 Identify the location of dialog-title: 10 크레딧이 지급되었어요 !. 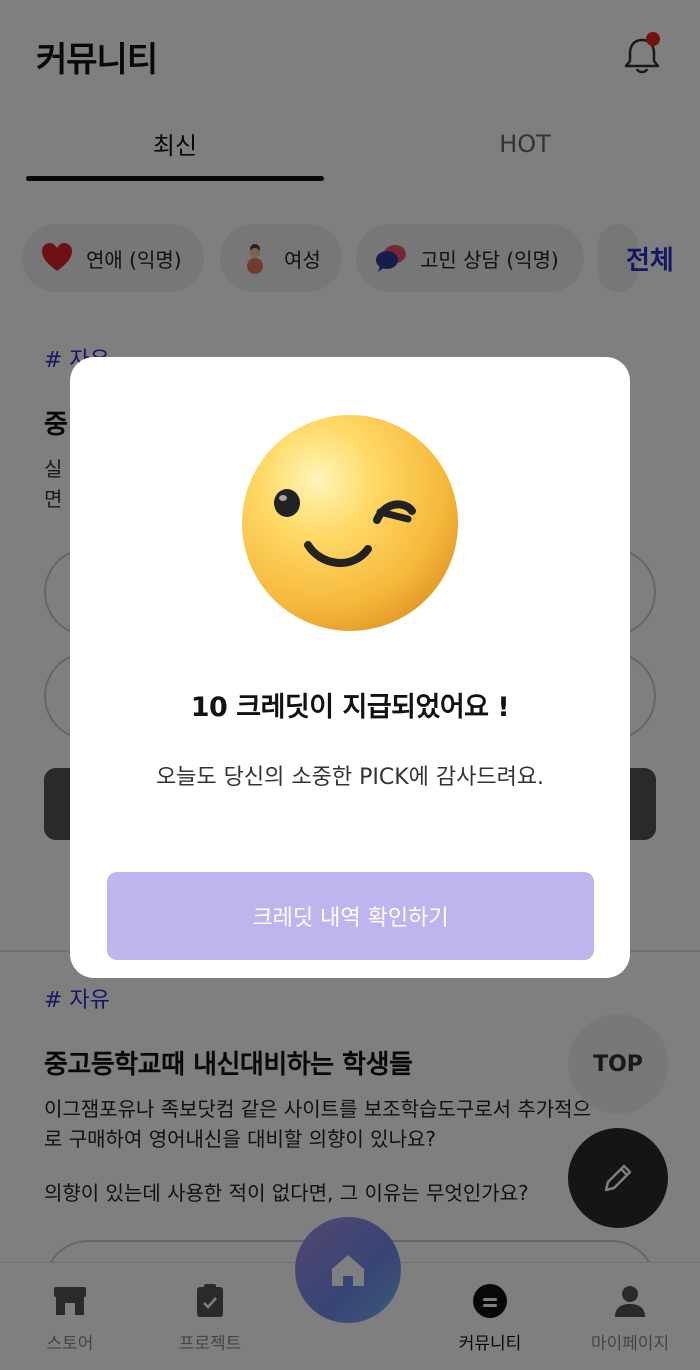
(350, 707).